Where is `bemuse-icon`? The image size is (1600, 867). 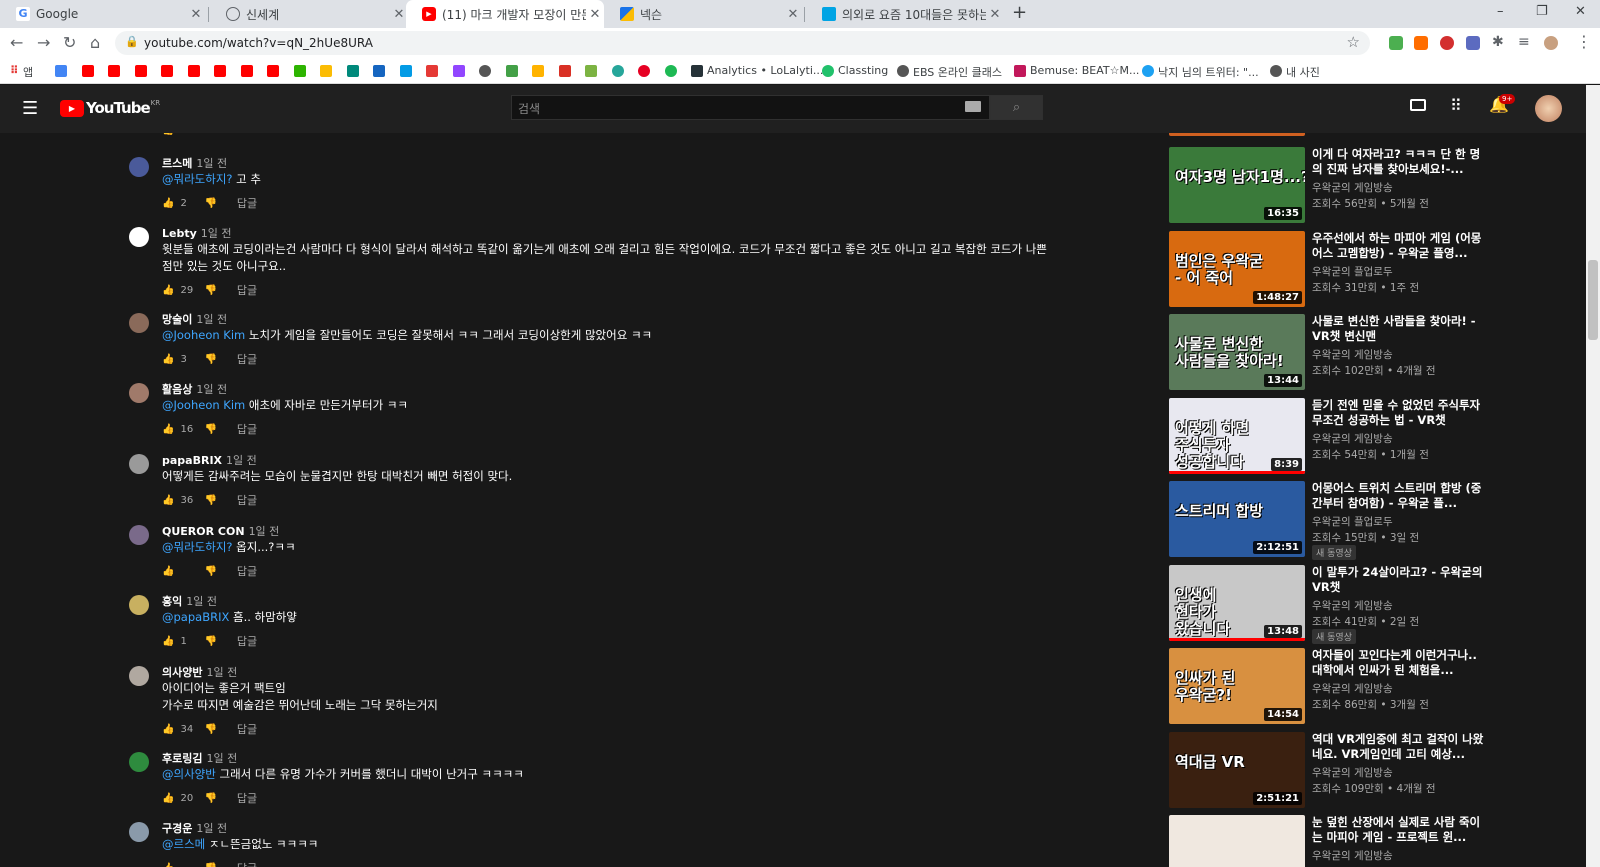 bemuse-icon is located at coordinates (1020, 71).